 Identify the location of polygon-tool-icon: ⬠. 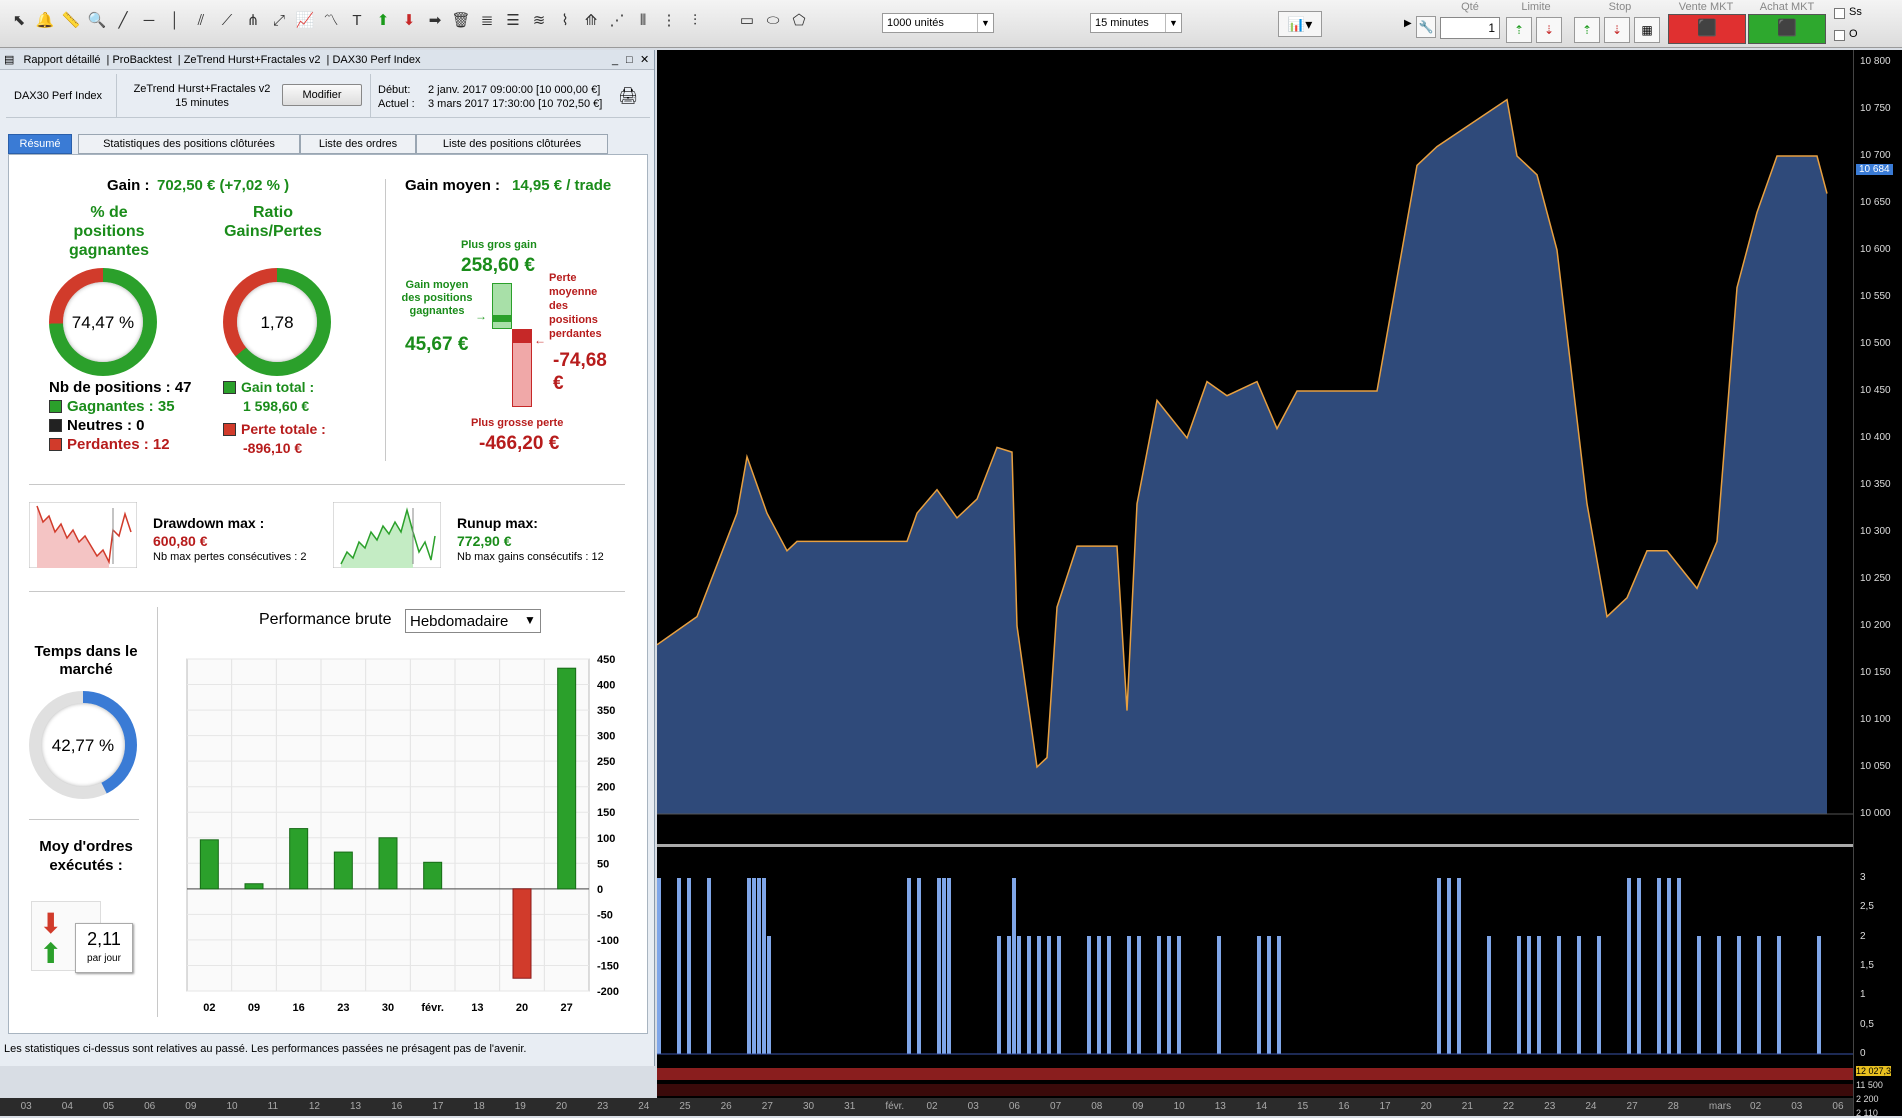
(799, 21).